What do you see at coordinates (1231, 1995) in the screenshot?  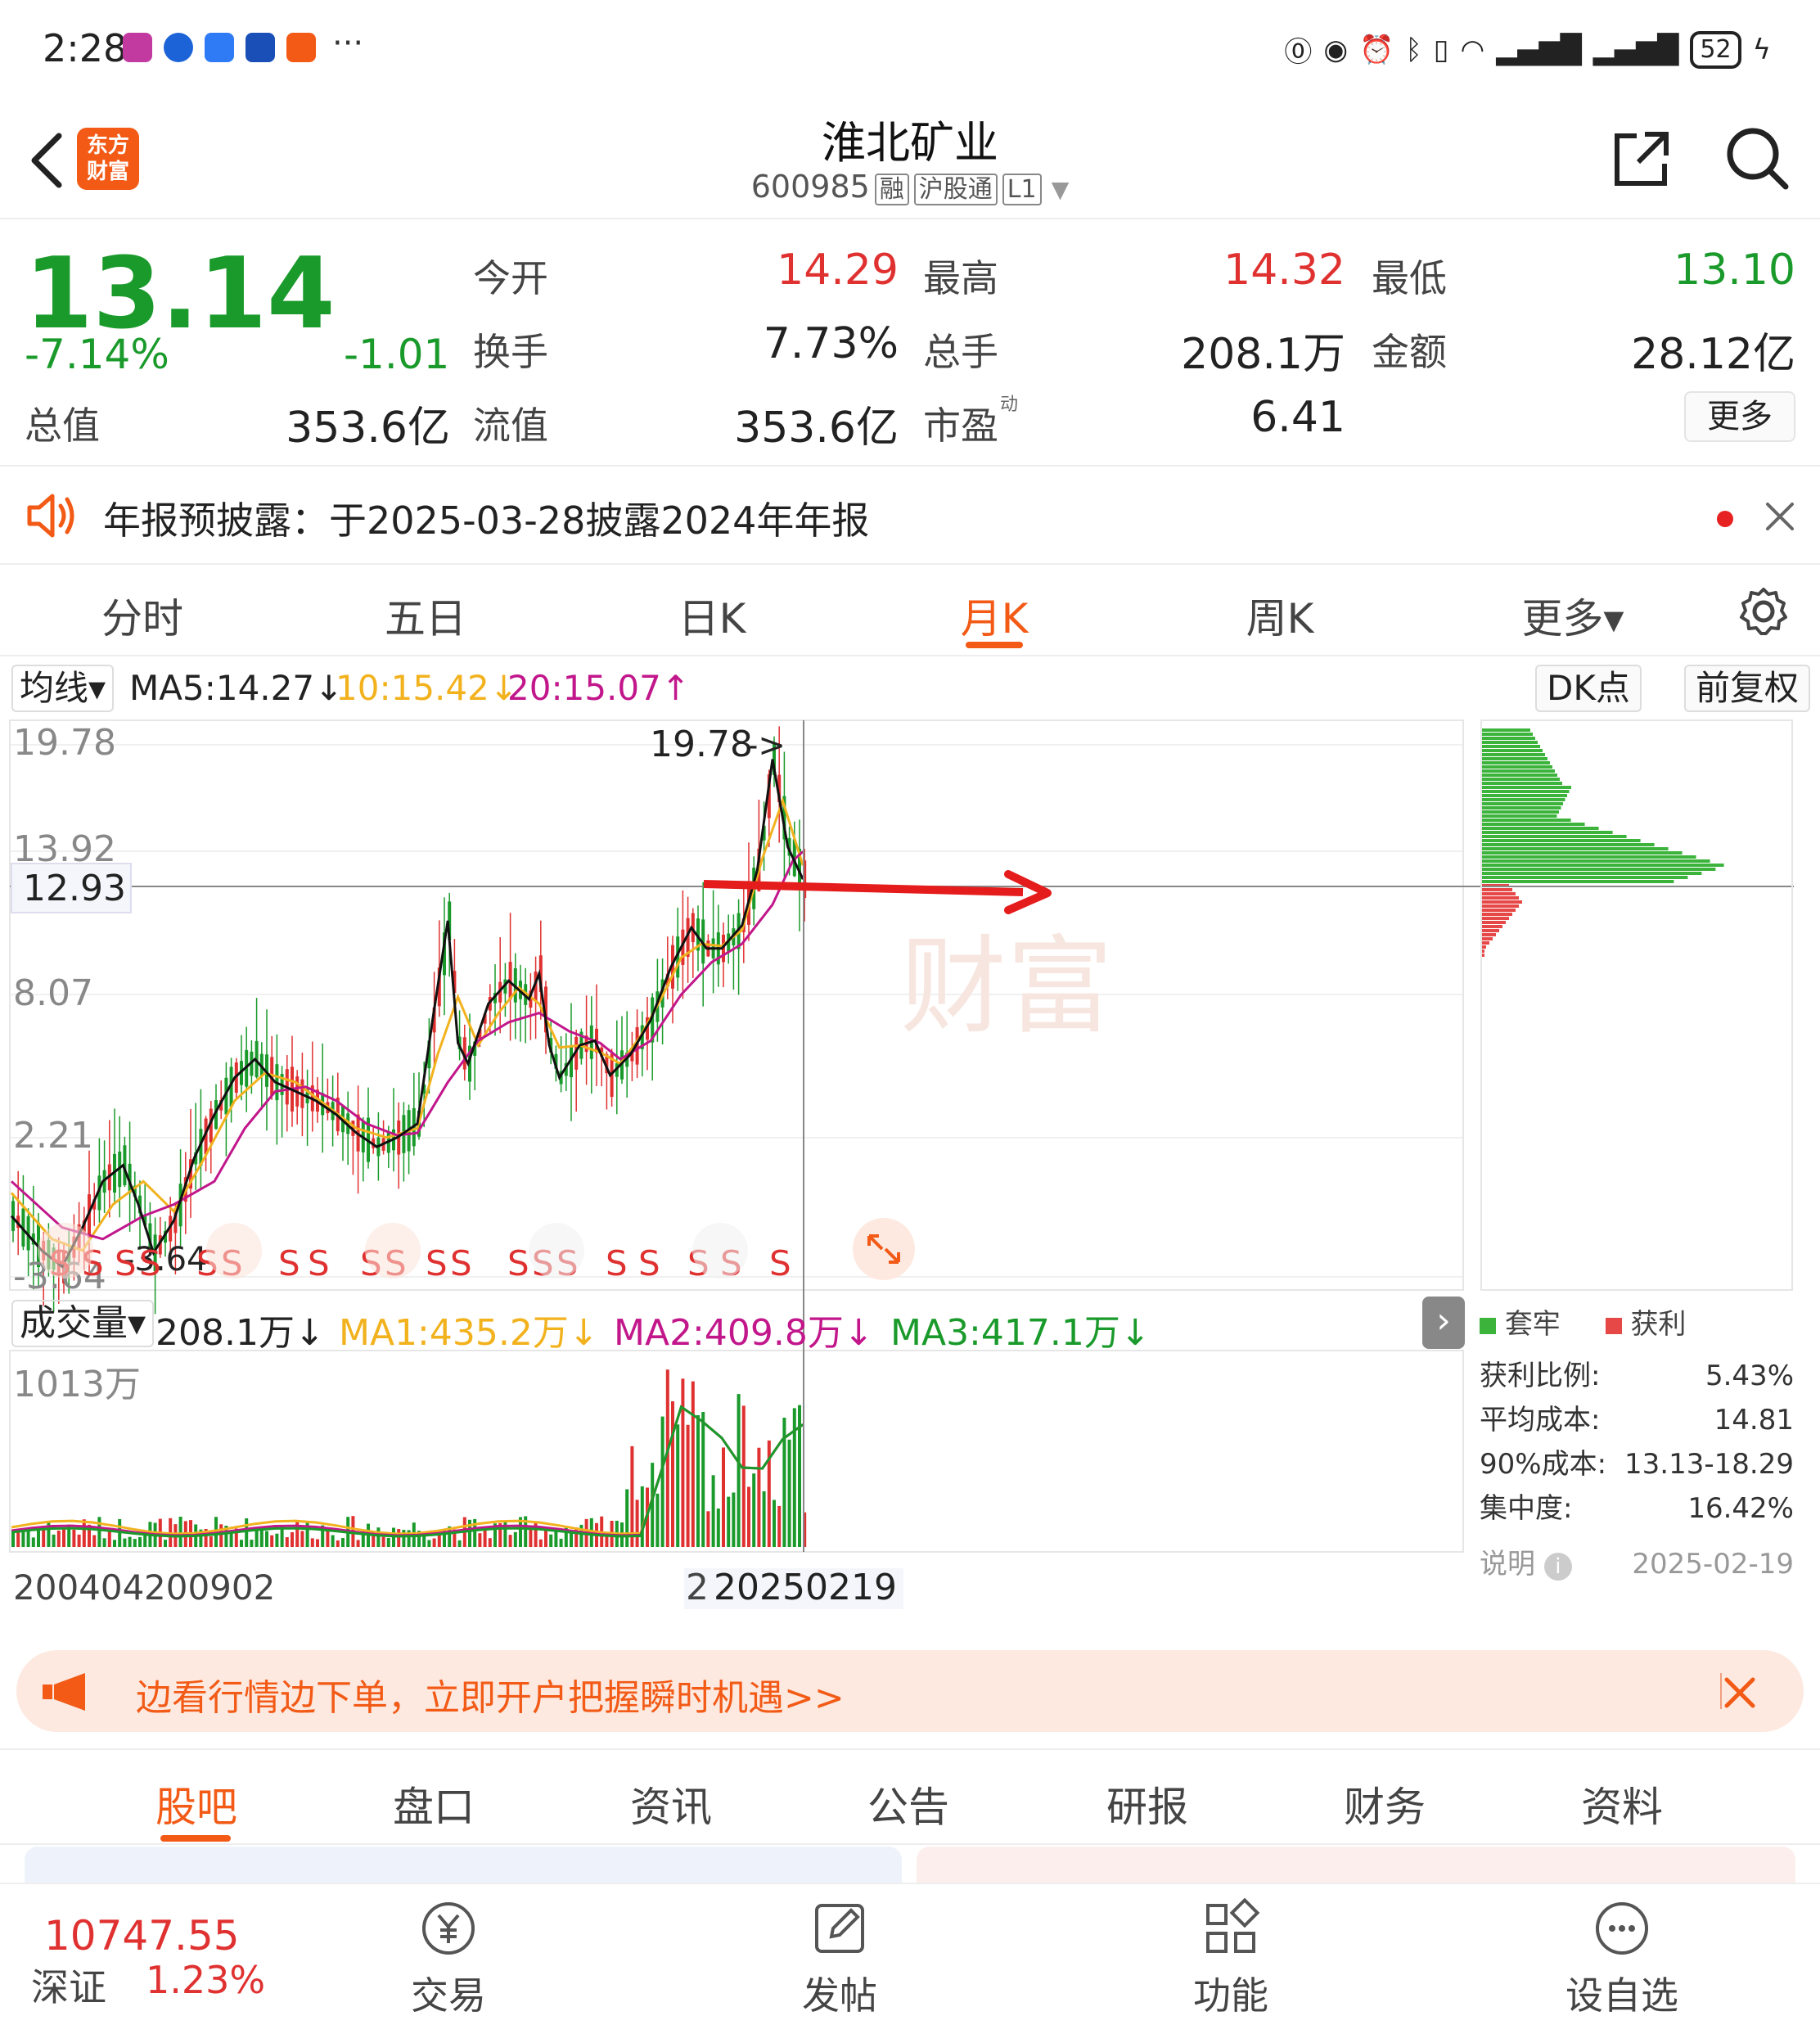 I see `nav-label: 功能` at bounding box center [1231, 1995].